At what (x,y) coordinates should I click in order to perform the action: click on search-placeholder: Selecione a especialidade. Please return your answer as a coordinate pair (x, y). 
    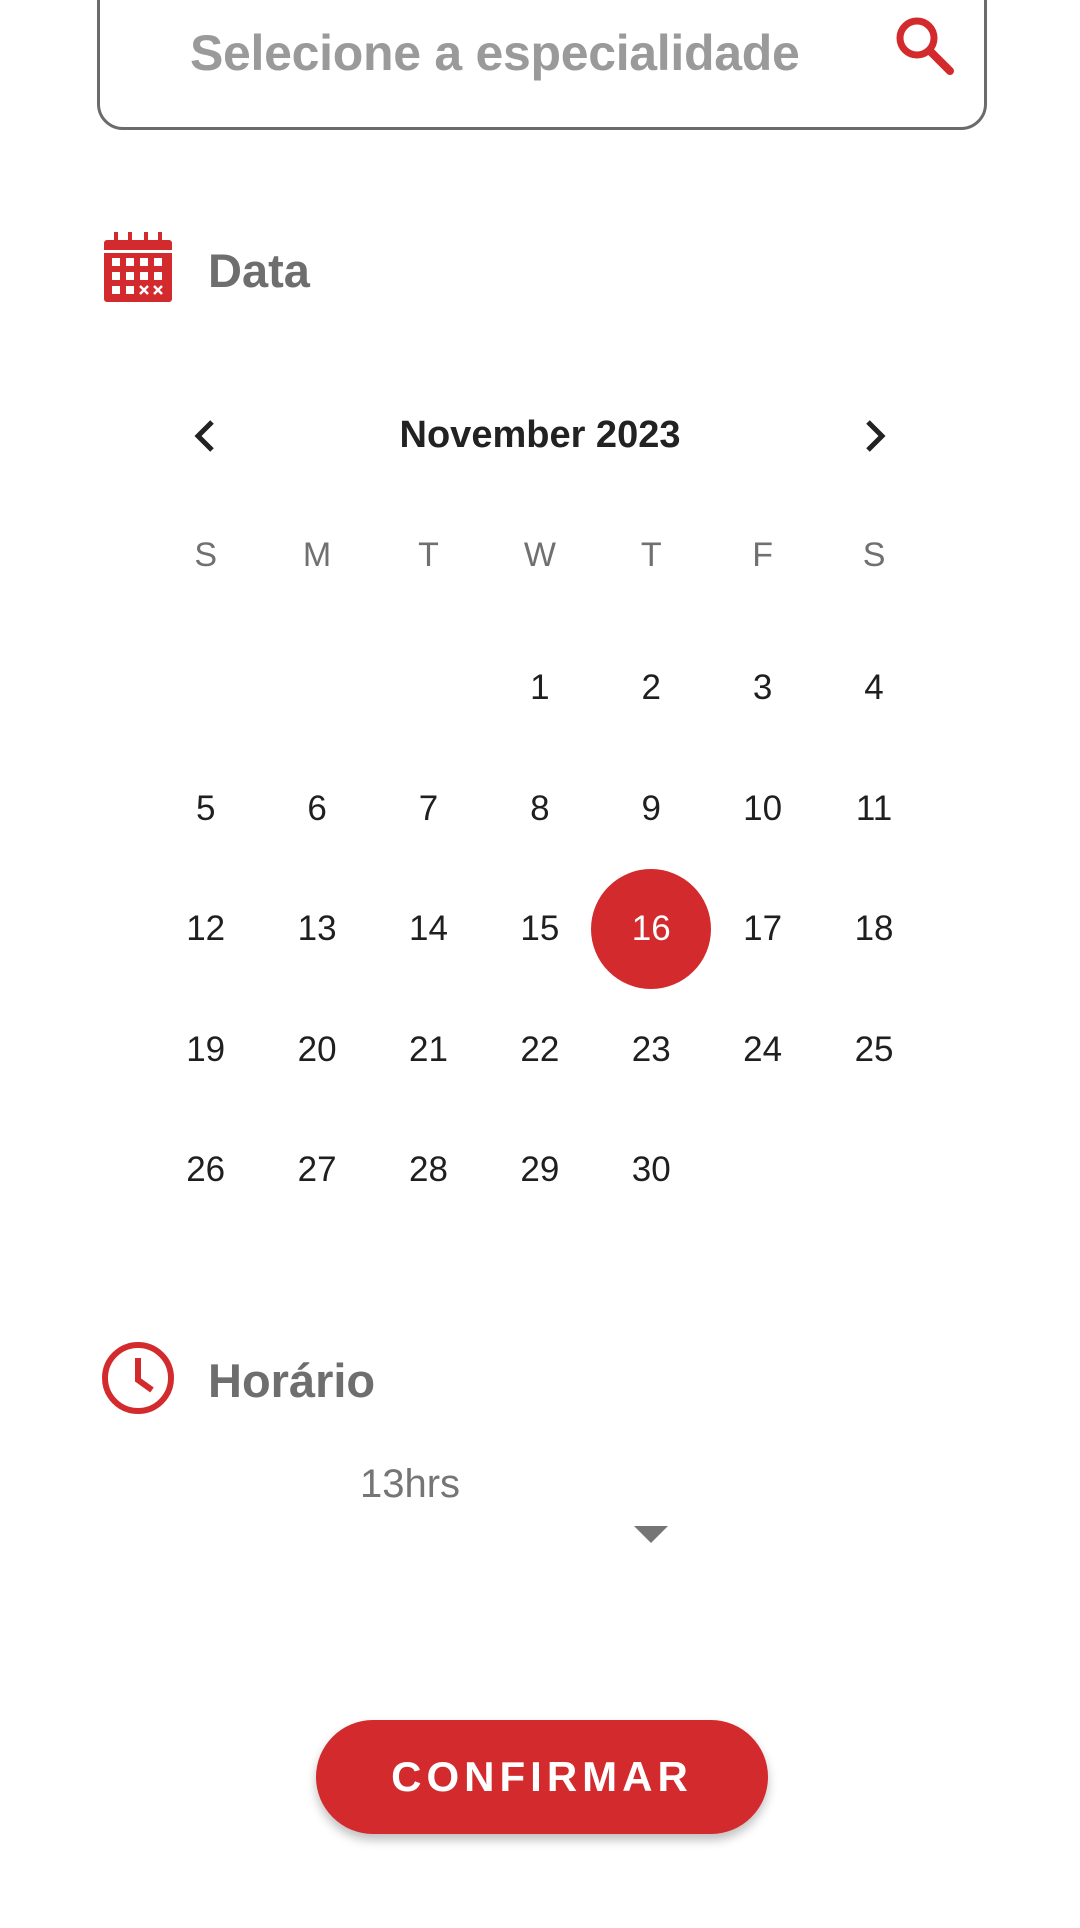
    Looking at the image, I should click on (495, 53).